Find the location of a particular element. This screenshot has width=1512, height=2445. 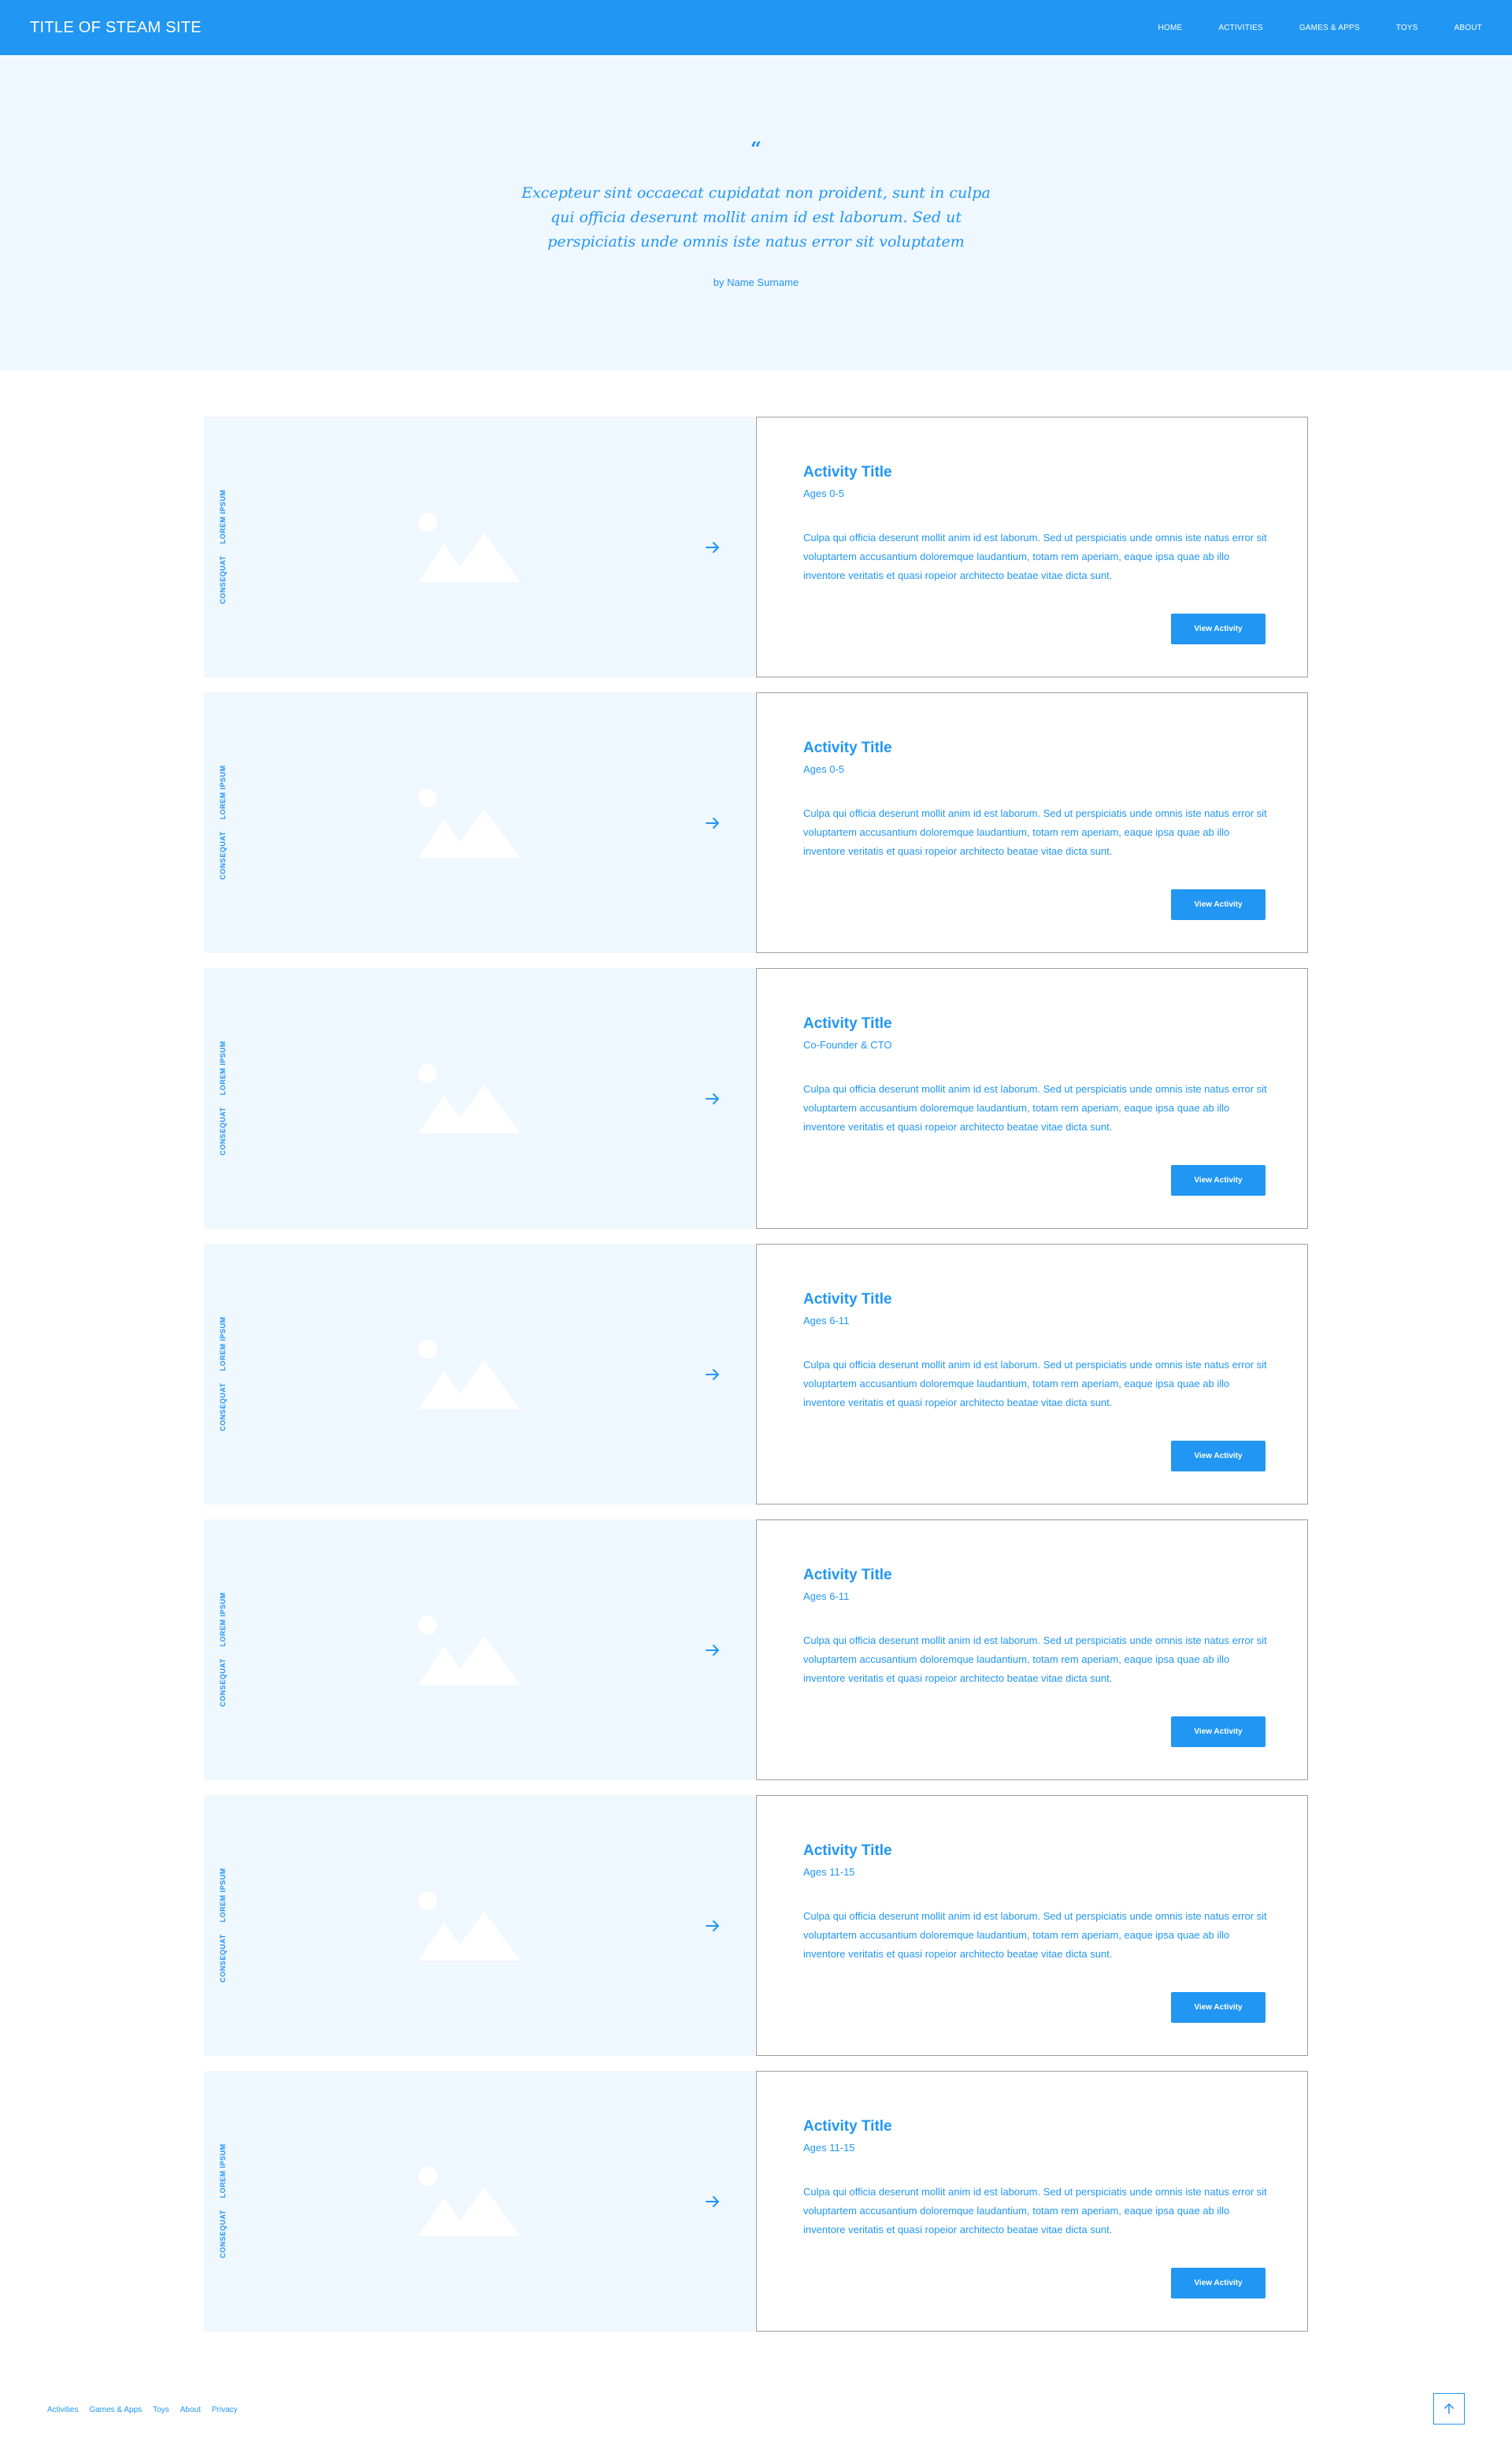

site-title: TITLE OF STEAM SITE is located at coordinates (116, 28).